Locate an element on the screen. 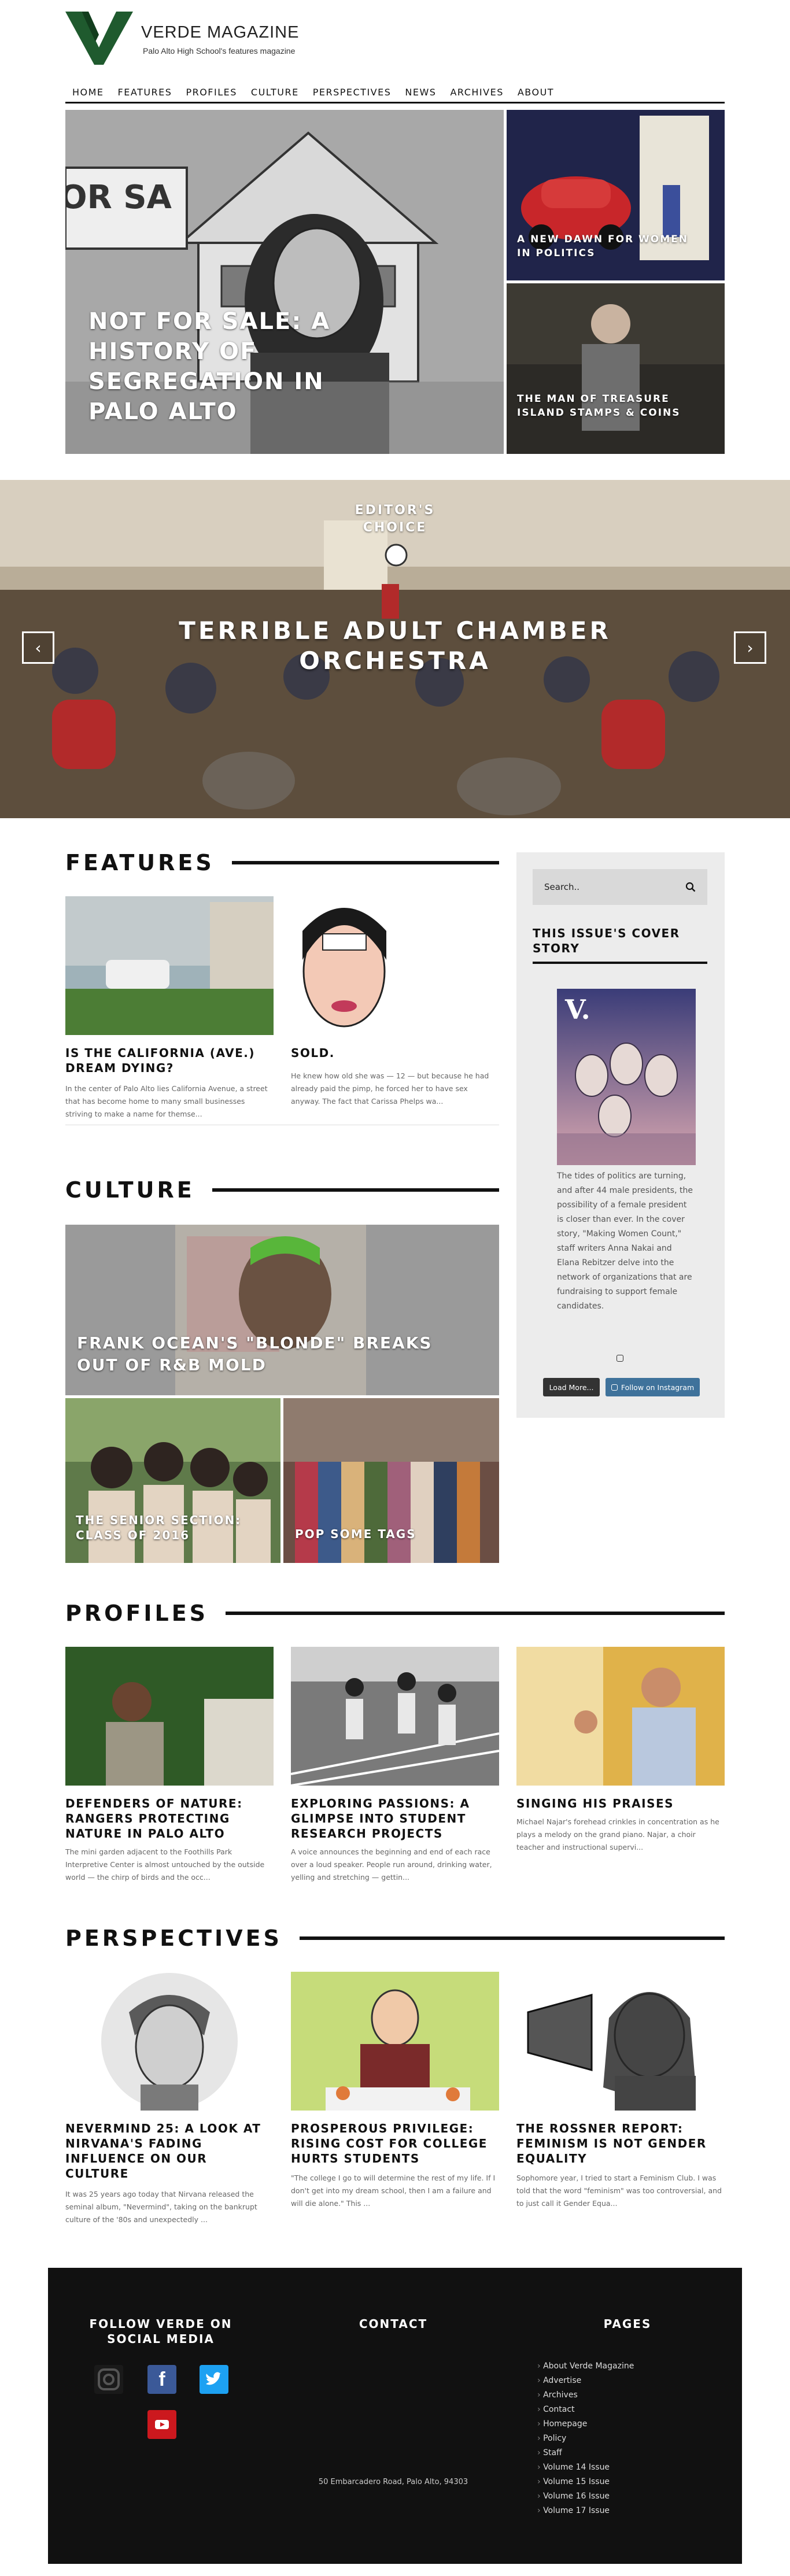  perspective-3-image is located at coordinates (620, 2041).